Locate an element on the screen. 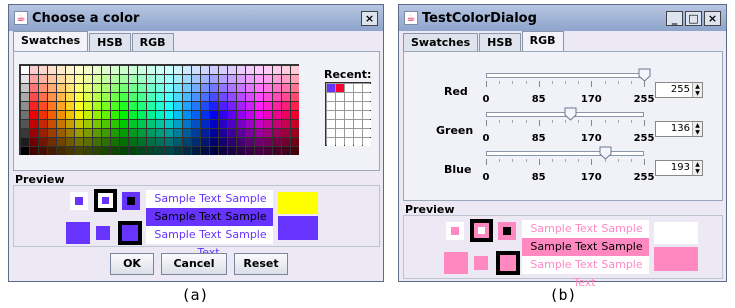  blue-value-spinner: 193 ▲ ▼ is located at coordinates (679, 168).